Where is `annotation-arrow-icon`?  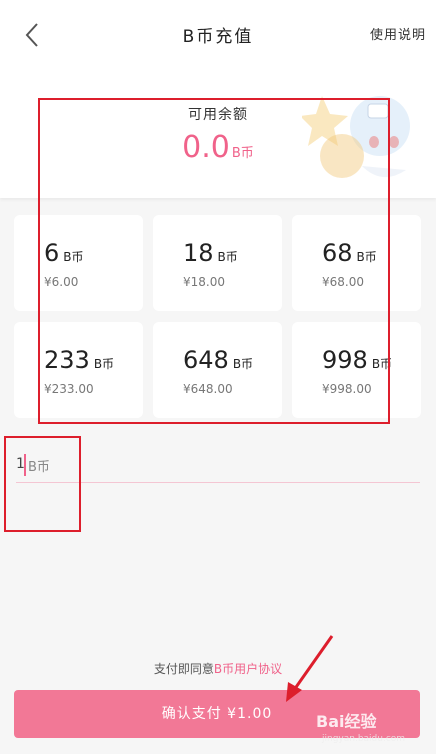
annotation-arrow-icon is located at coordinates (310, 668).